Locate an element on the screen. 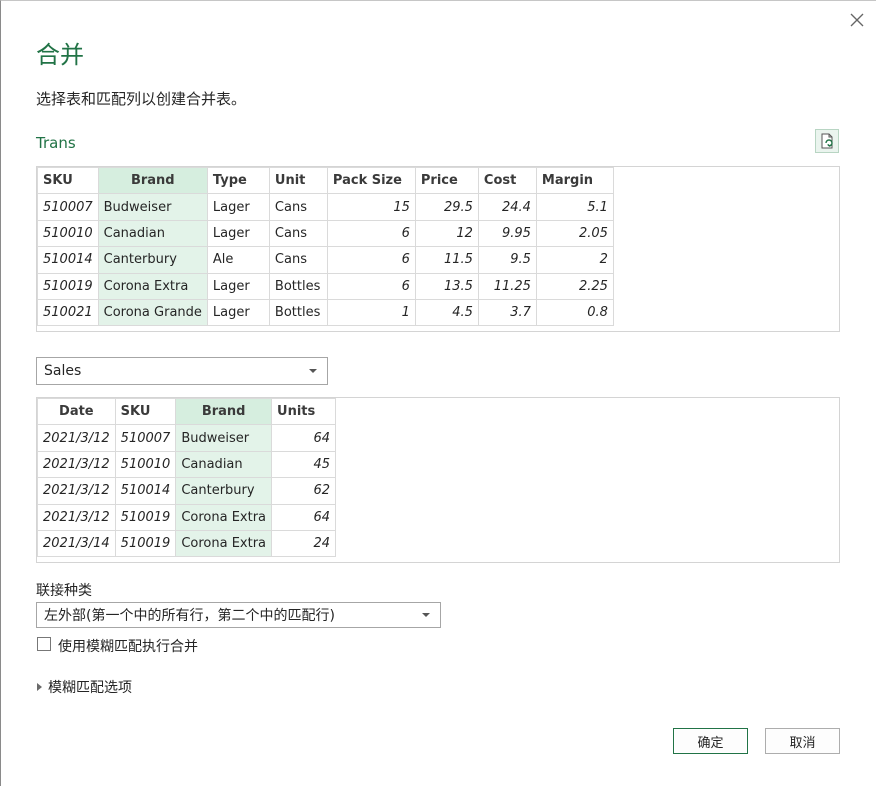 The image size is (876, 786). column-header-margin: Margin is located at coordinates (574, 180).